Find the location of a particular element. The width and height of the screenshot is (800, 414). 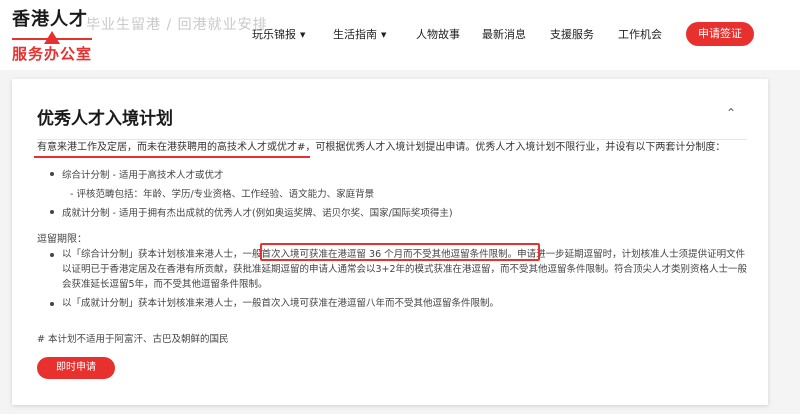

logo-title: 香港人才 is located at coordinates (50, 19).